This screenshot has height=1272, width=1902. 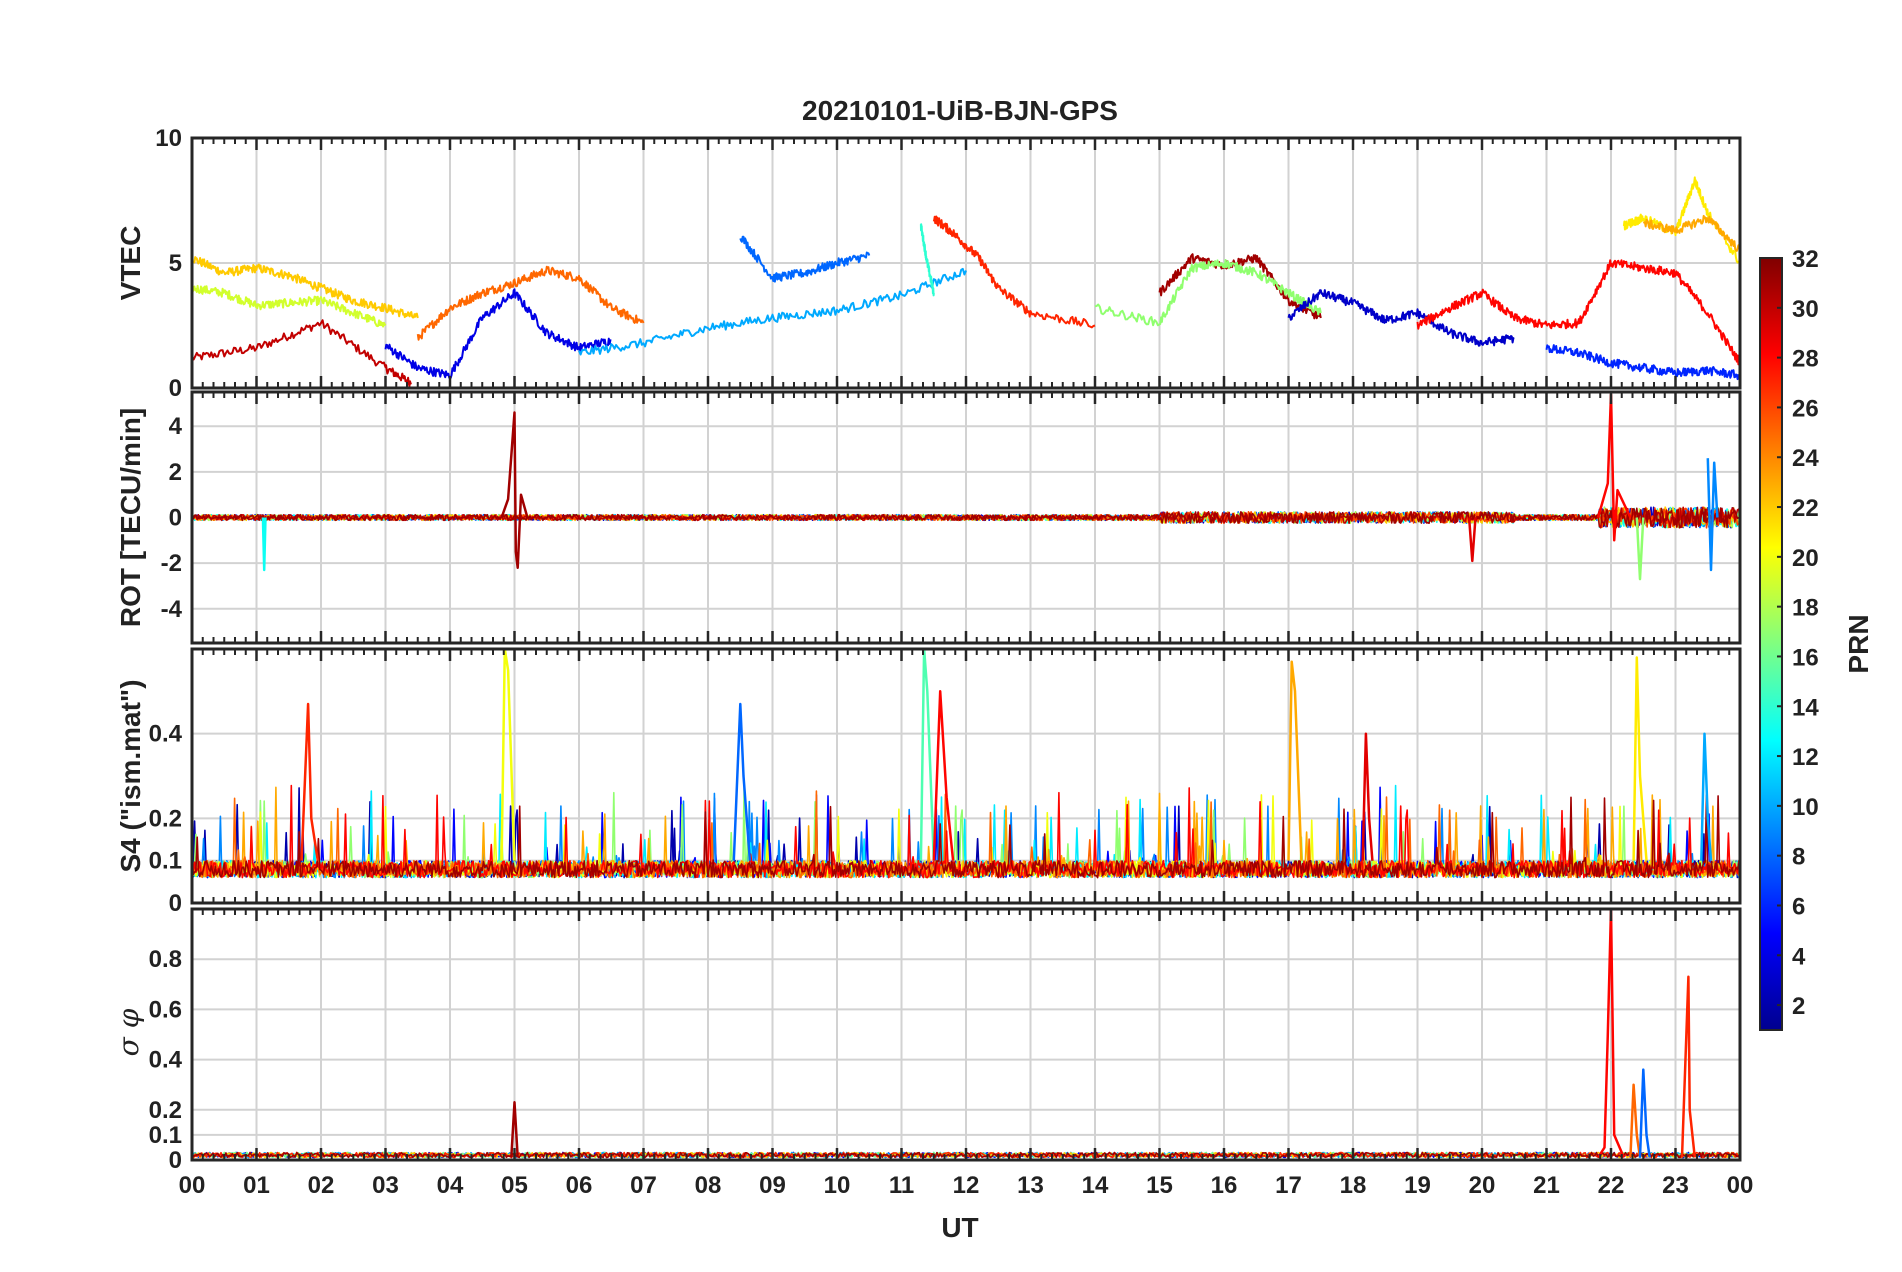 What do you see at coordinates (1611, 1185) in the screenshot?
I see `x-tick-label: 22` at bounding box center [1611, 1185].